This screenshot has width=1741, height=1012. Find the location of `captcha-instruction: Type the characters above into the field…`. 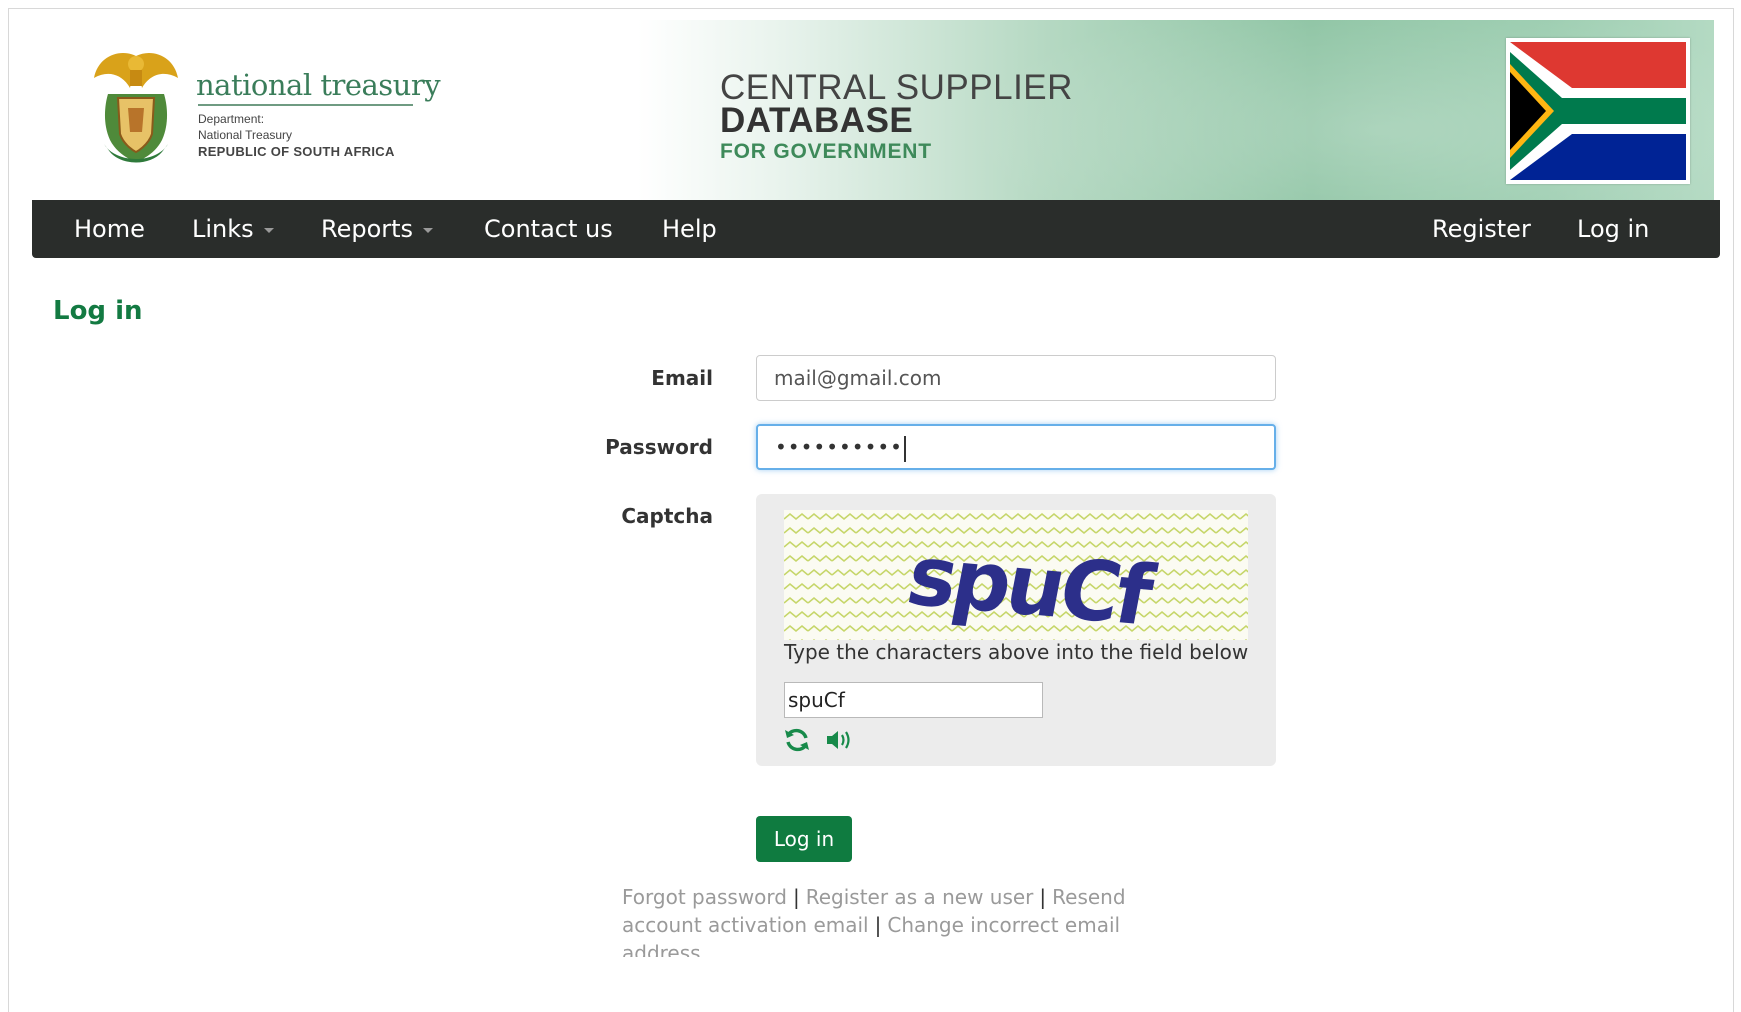

captcha-instruction: Type the characters above into the field… is located at coordinates (1016, 652).